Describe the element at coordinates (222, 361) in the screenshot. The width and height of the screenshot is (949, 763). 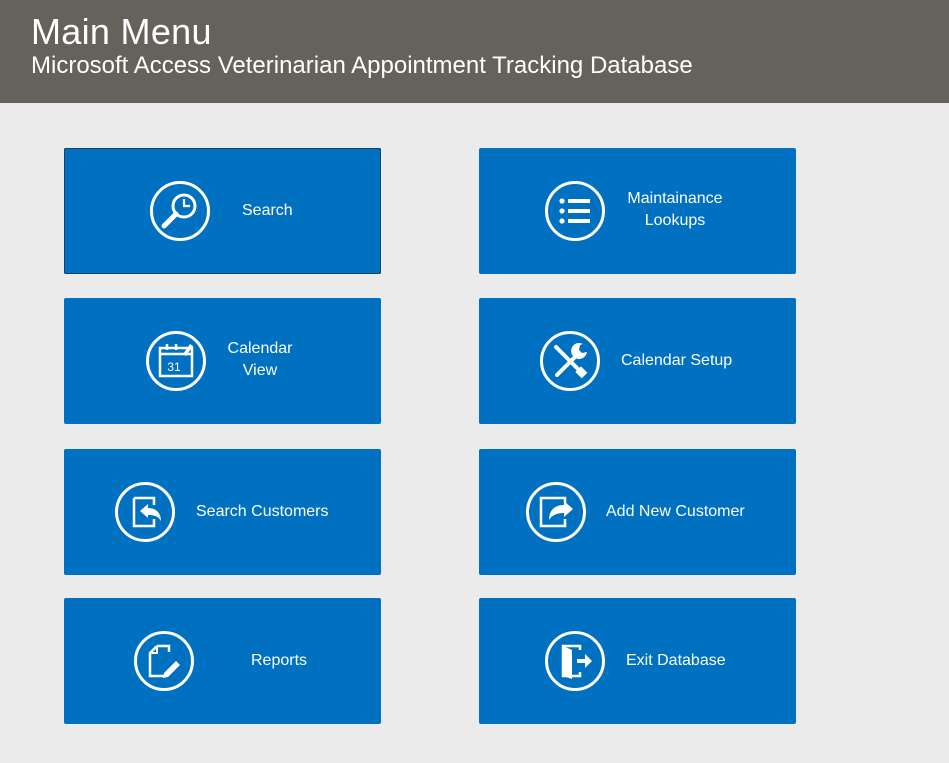
I see `calendar-view-button: 31 Calendar View` at that location.